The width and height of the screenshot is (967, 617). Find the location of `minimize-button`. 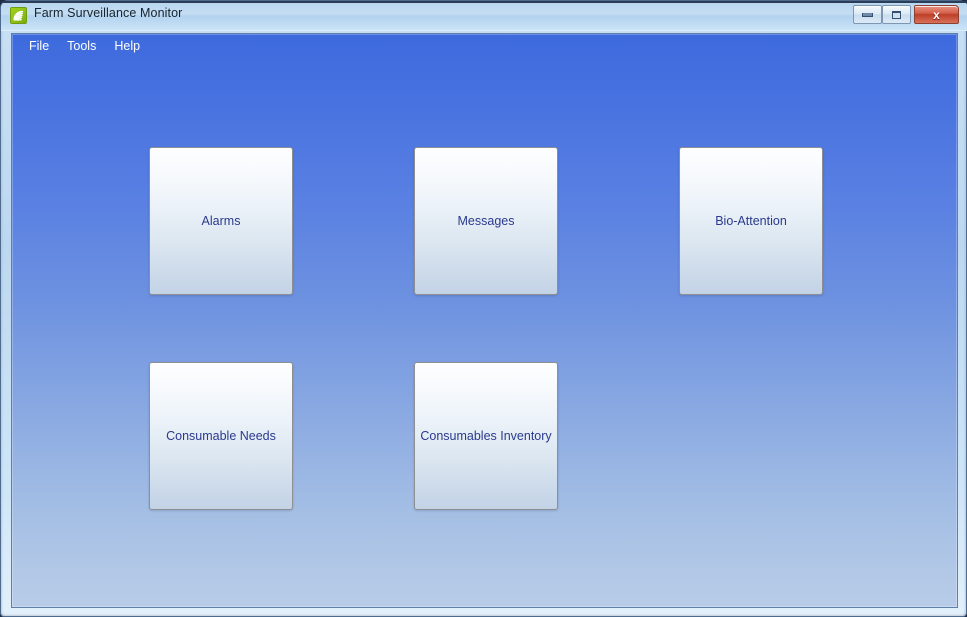

minimize-button is located at coordinates (867, 14).